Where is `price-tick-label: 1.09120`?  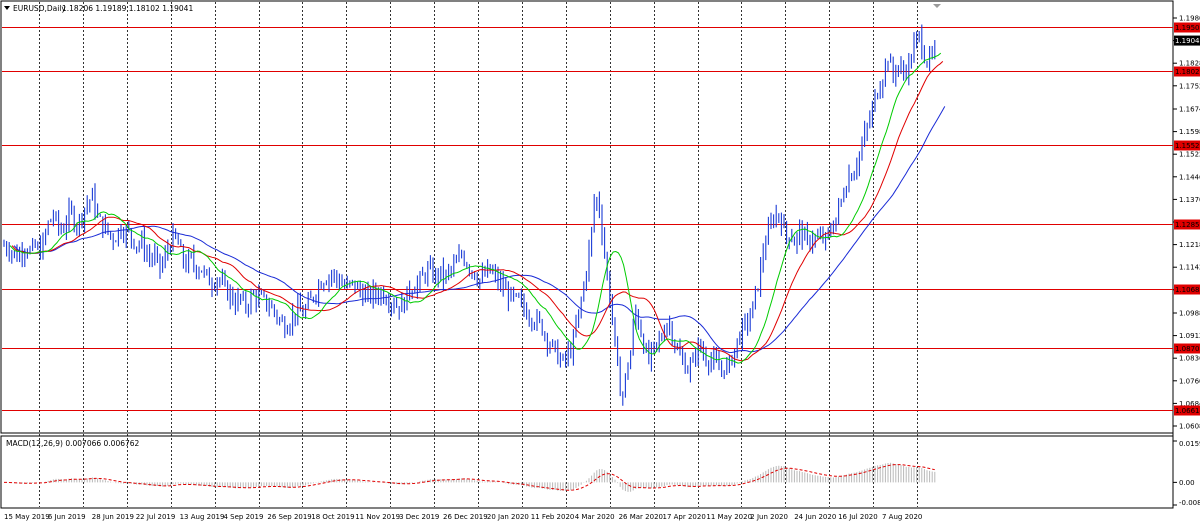 price-tick-label: 1.09120 is located at coordinates (1189, 336).